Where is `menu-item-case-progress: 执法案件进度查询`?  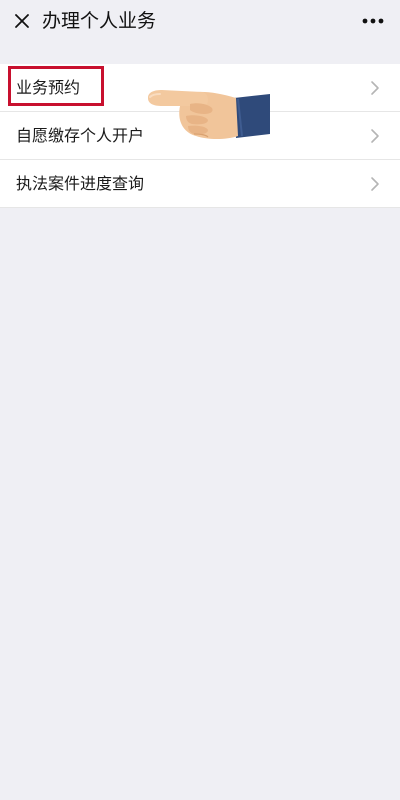 menu-item-case-progress: 执法案件进度查询 is located at coordinates (200, 184).